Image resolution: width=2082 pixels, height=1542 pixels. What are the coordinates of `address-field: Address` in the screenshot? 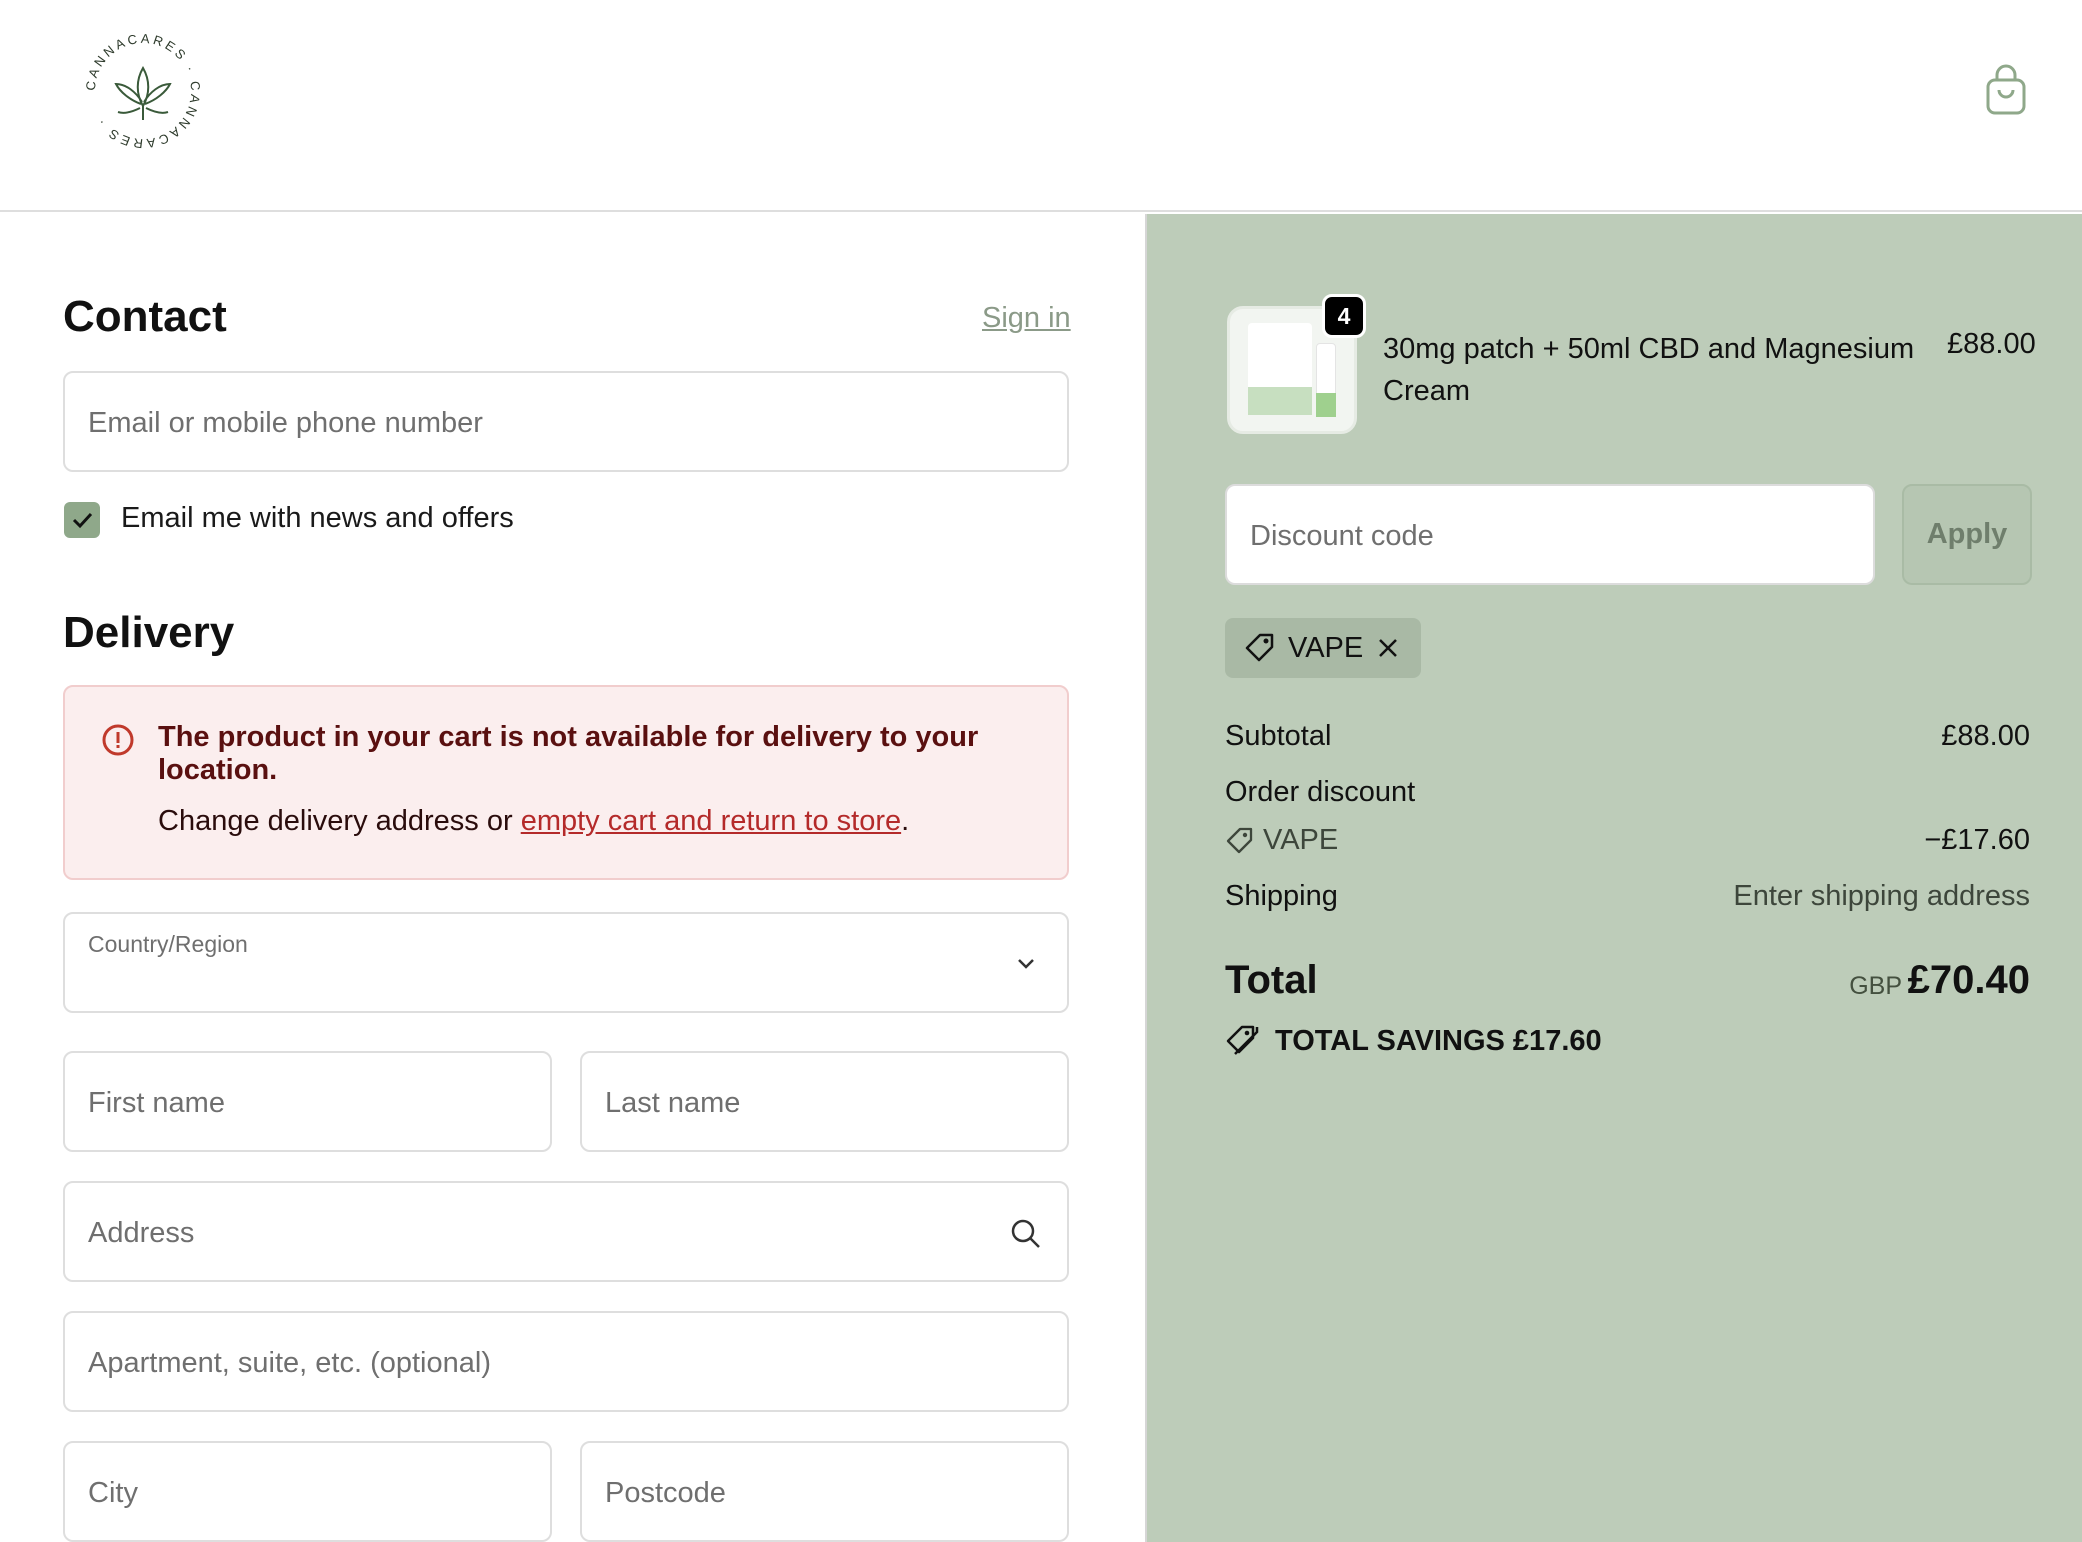 It's located at (566, 1231).